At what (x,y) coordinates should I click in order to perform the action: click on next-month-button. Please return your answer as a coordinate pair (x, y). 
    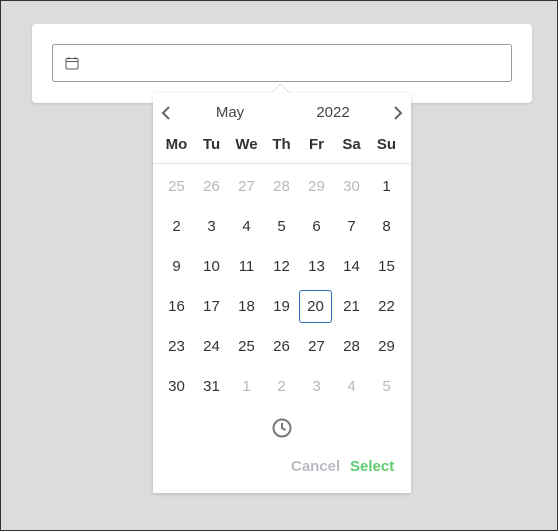
    Looking at the image, I should click on (398, 113).